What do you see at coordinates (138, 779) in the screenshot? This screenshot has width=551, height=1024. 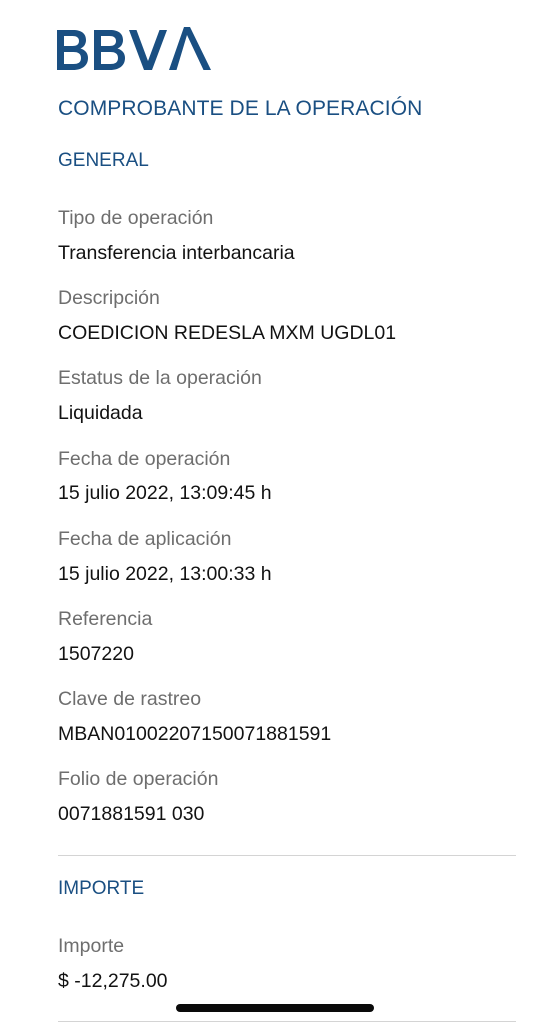 I see `field-label-folio-operacion: Folio de operación` at bounding box center [138, 779].